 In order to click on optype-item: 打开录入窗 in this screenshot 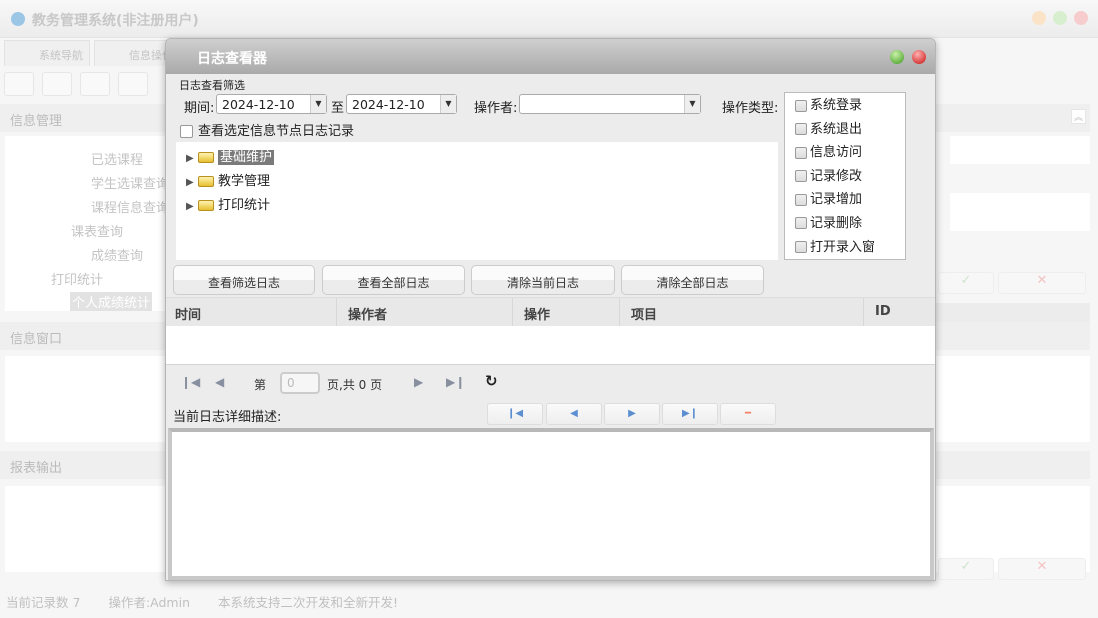, I will do `click(850, 248)`.